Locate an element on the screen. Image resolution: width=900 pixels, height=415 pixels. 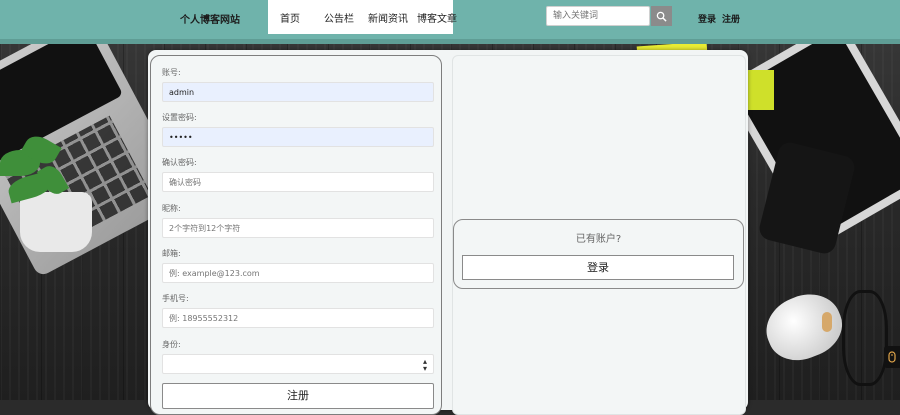
search-icon is located at coordinates (661, 16).